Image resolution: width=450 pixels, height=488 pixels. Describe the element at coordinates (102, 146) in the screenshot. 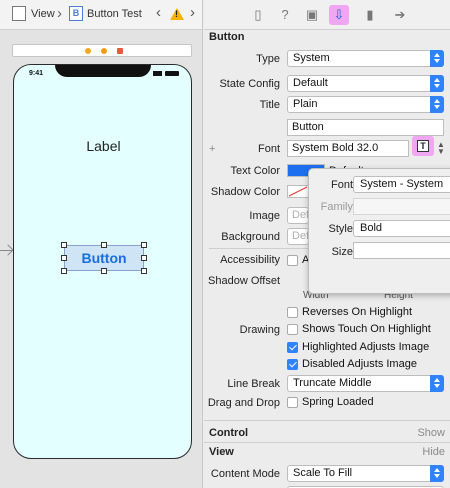

I see `scene-label: Label` at that location.